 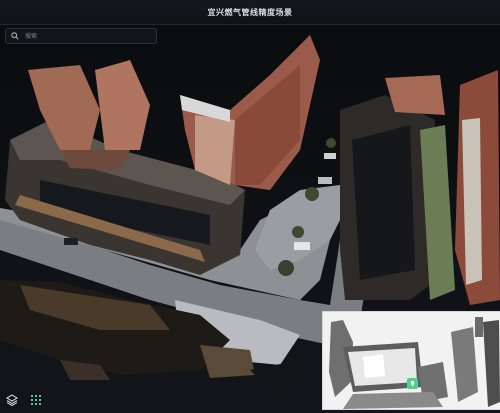 I want to click on grid-icon, so click(x=36, y=400).